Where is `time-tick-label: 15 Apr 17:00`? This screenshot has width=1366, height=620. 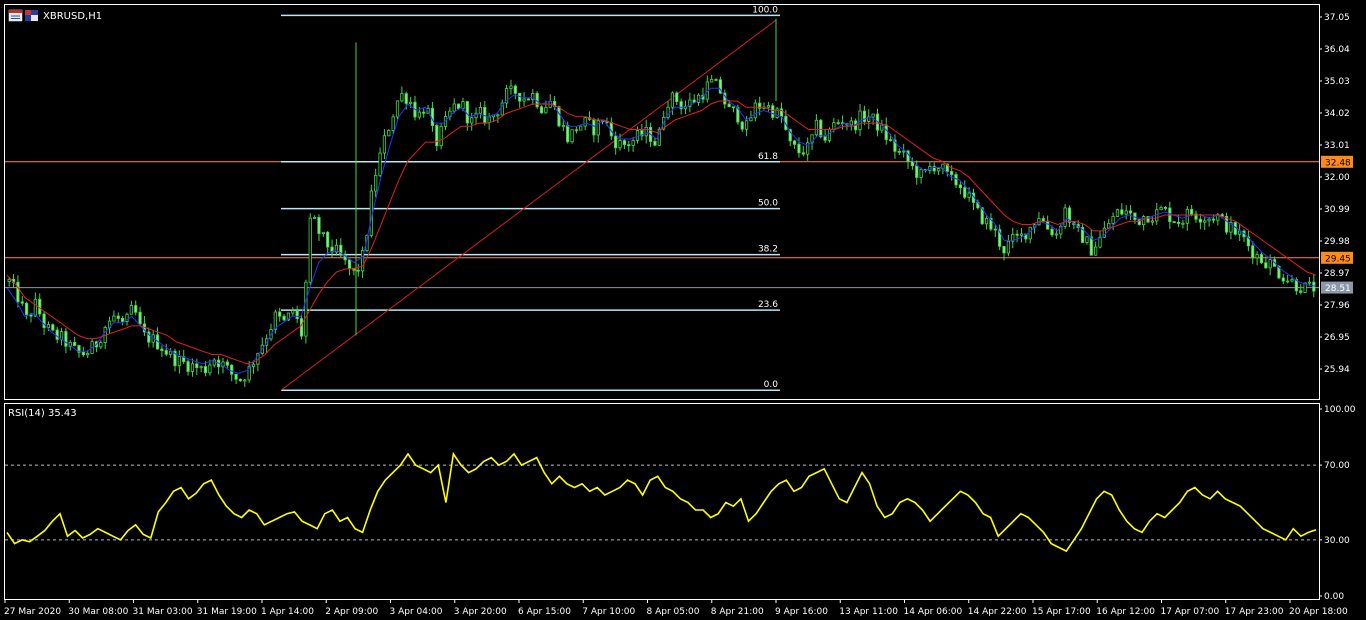 time-tick-label: 15 Apr 17:00 is located at coordinates (1061, 612).